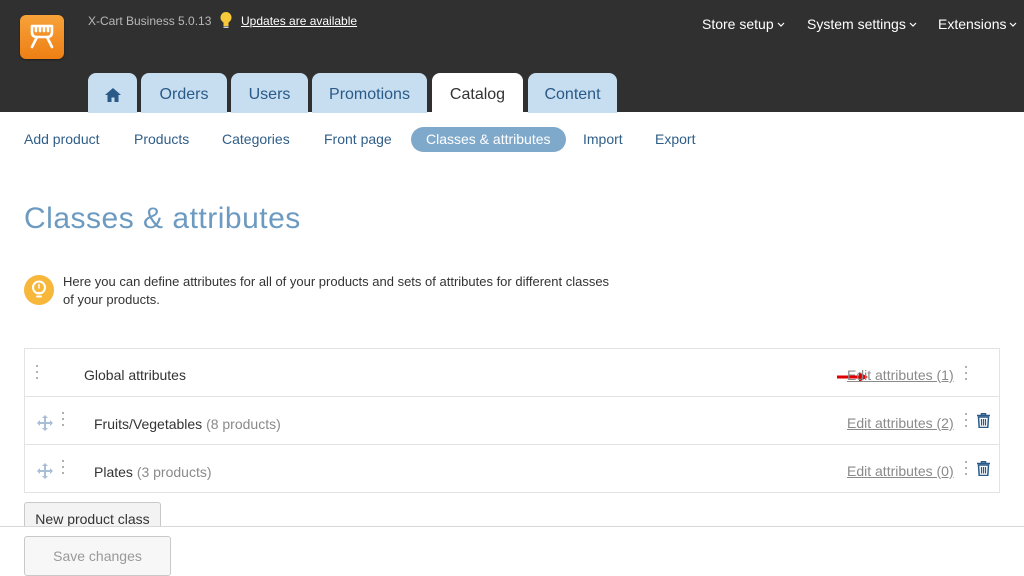 Image resolution: width=1024 pixels, height=576 pixels. I want to click on edit-attributes-link: Edit attributes (2), so click(900, 423).